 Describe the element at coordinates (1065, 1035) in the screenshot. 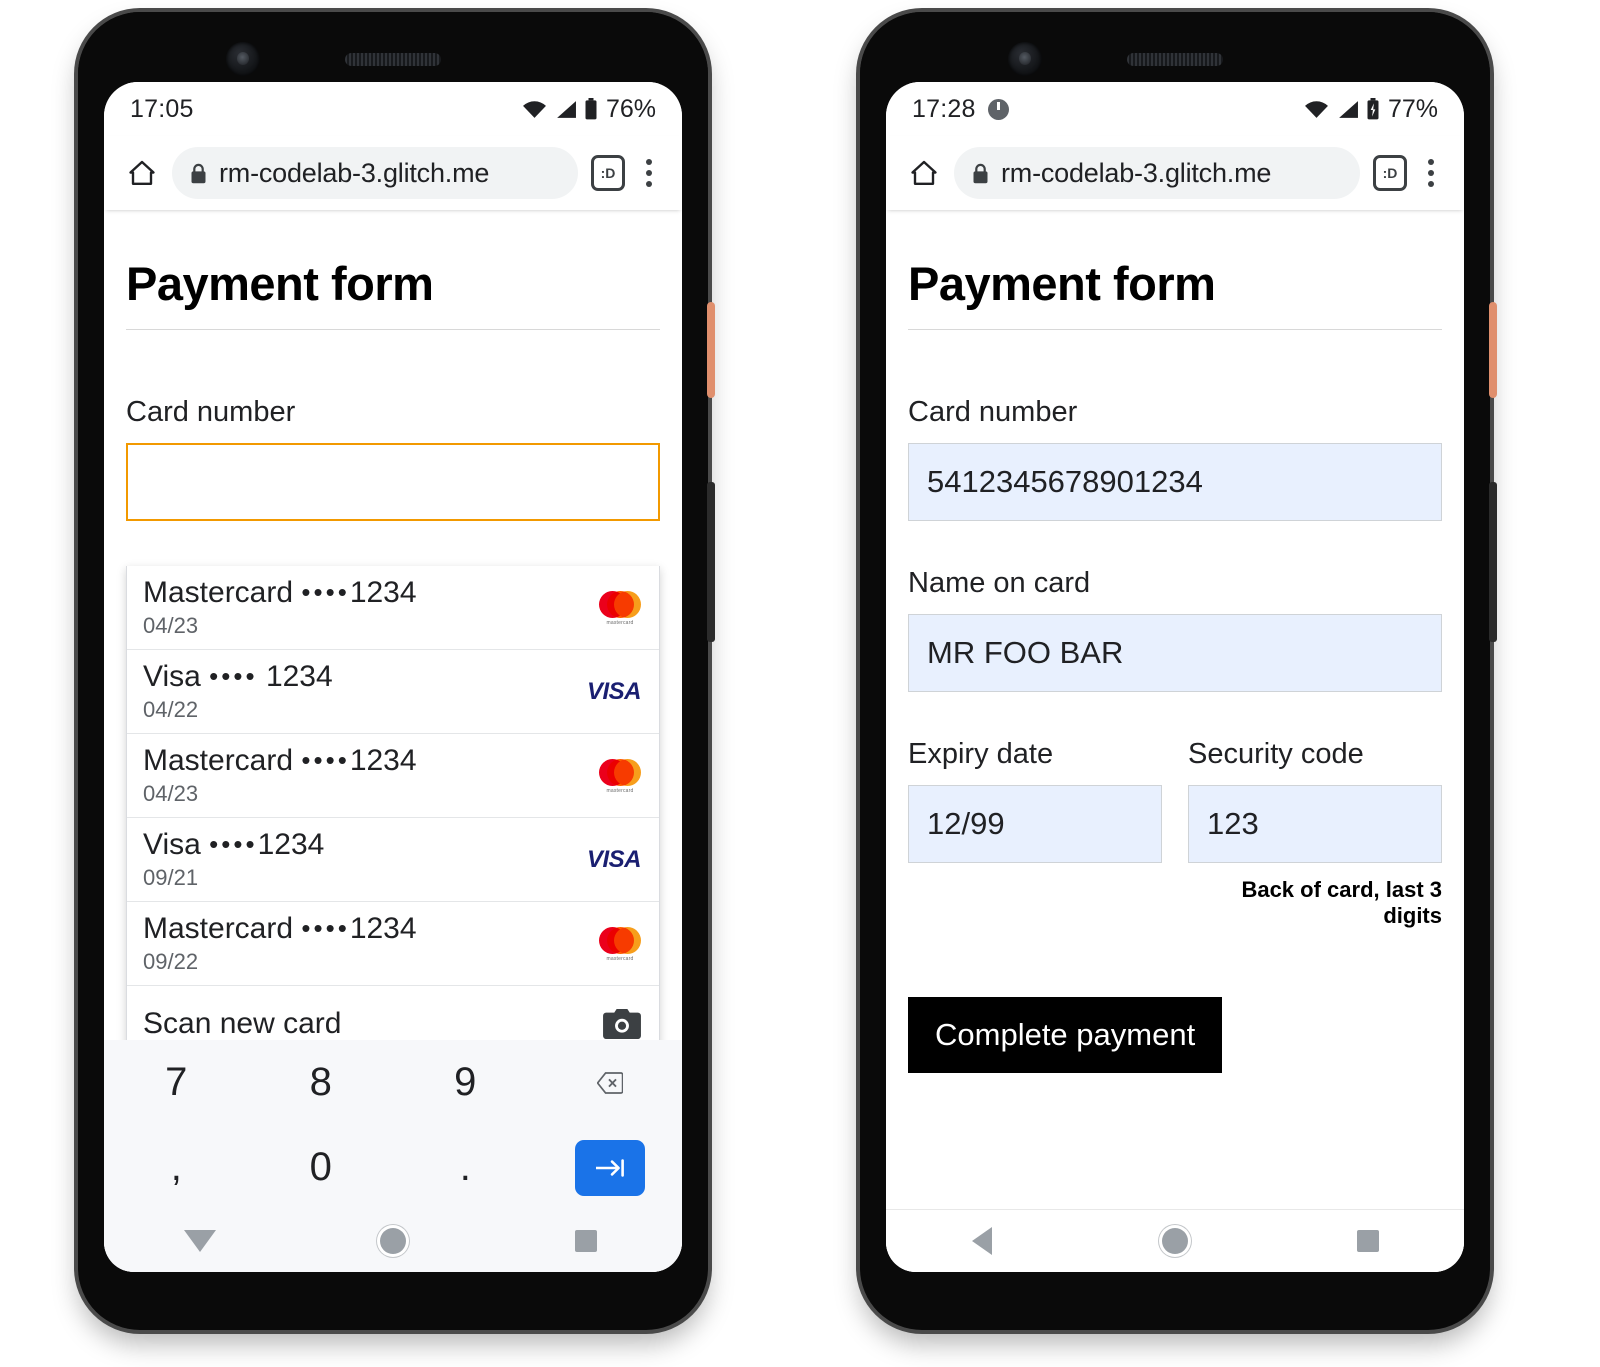

I see `complete-payment-button: Complete payment` at that location.